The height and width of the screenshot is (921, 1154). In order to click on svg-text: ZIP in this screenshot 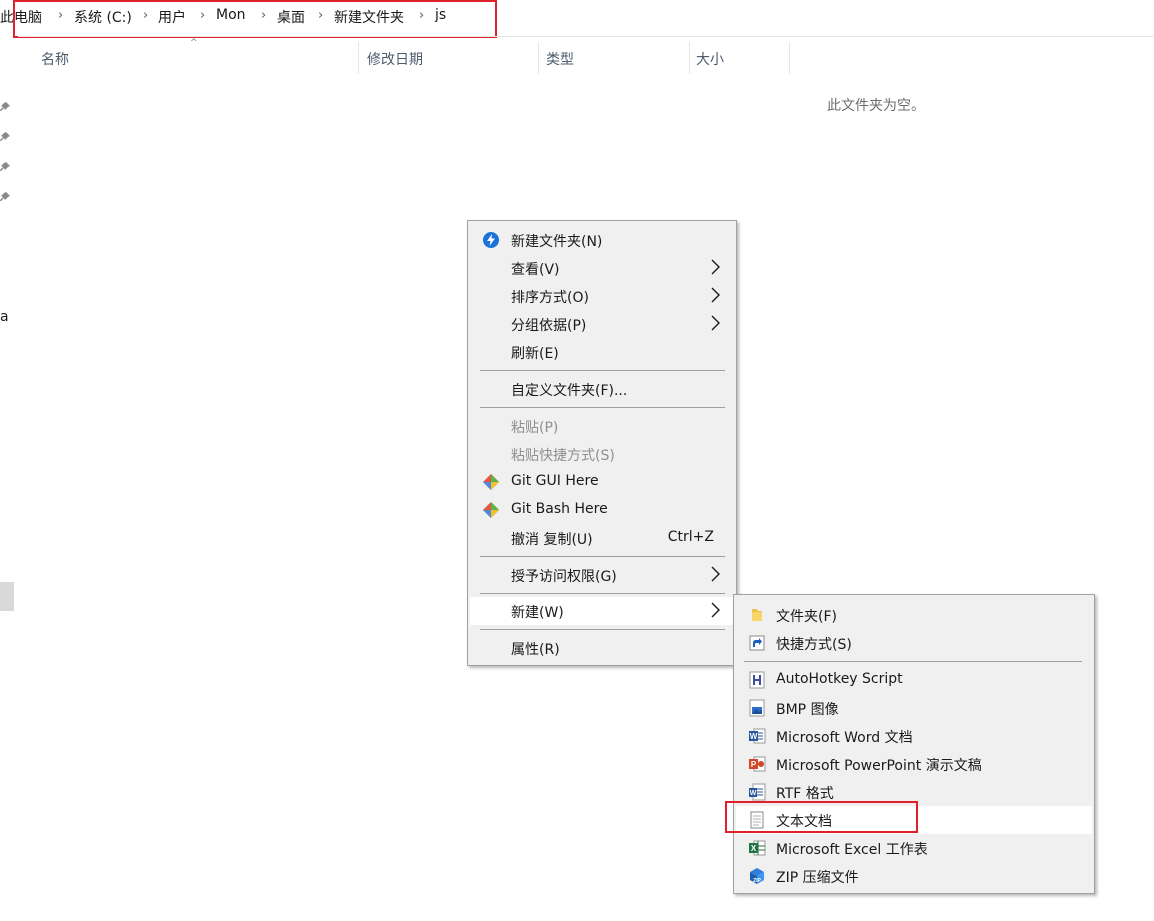, I will do `click(757, 881)`.